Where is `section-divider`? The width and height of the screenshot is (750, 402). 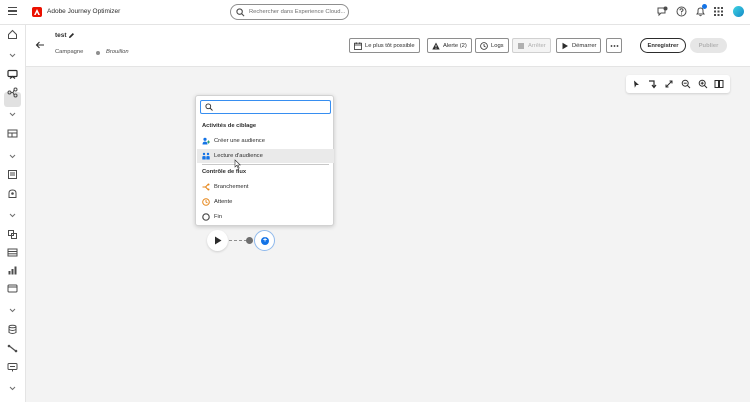 section-divider is located at coordinates (265, 164).